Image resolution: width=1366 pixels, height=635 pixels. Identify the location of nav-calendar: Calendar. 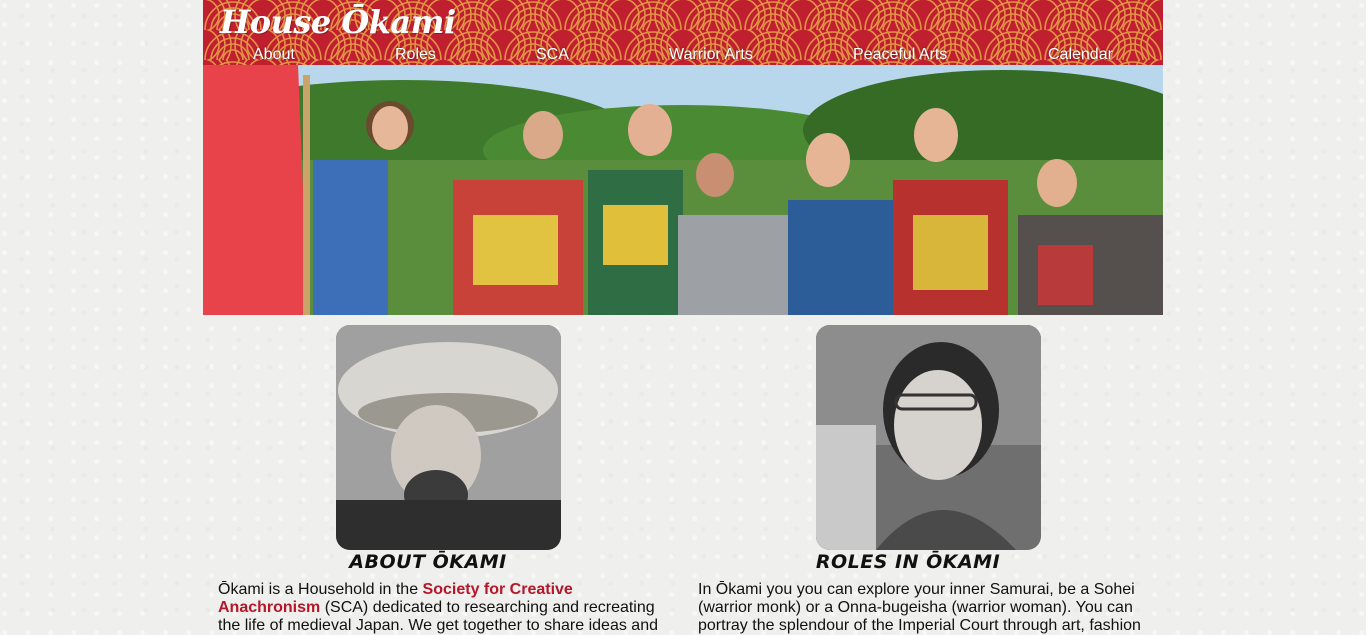
(1080, 55).